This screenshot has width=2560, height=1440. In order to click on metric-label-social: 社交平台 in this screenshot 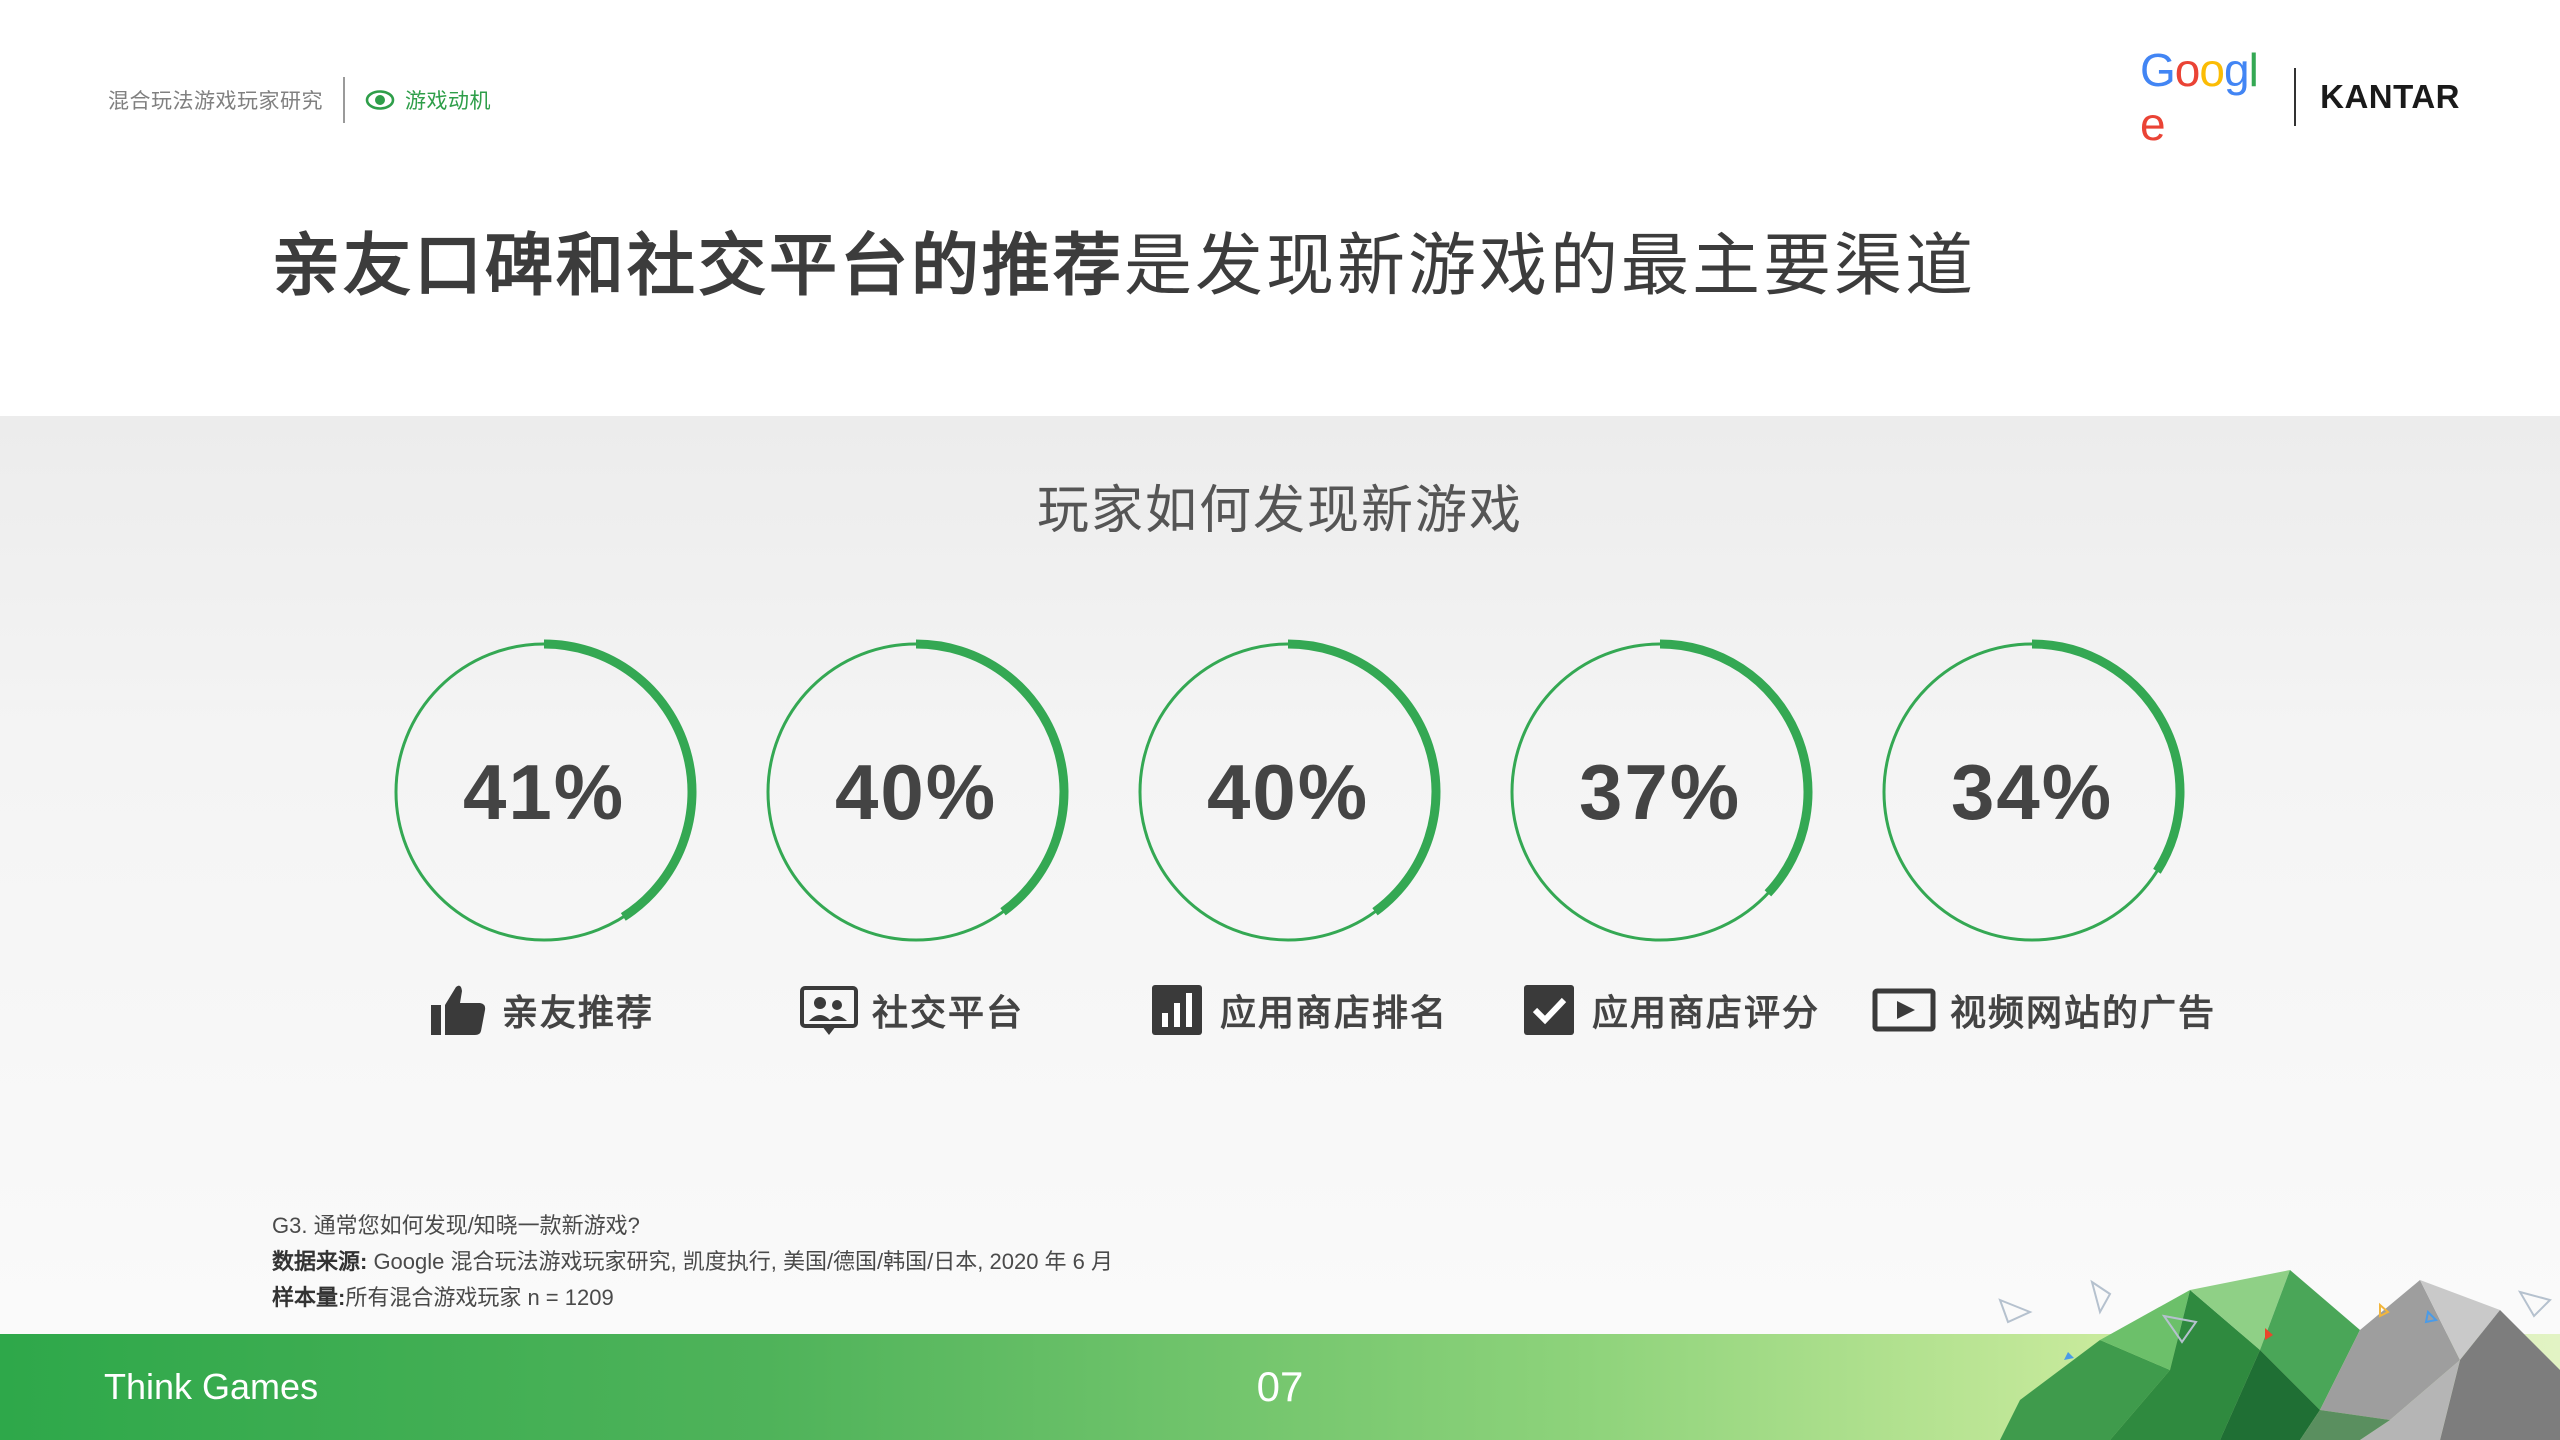, I will do `click(911, 1010)`.